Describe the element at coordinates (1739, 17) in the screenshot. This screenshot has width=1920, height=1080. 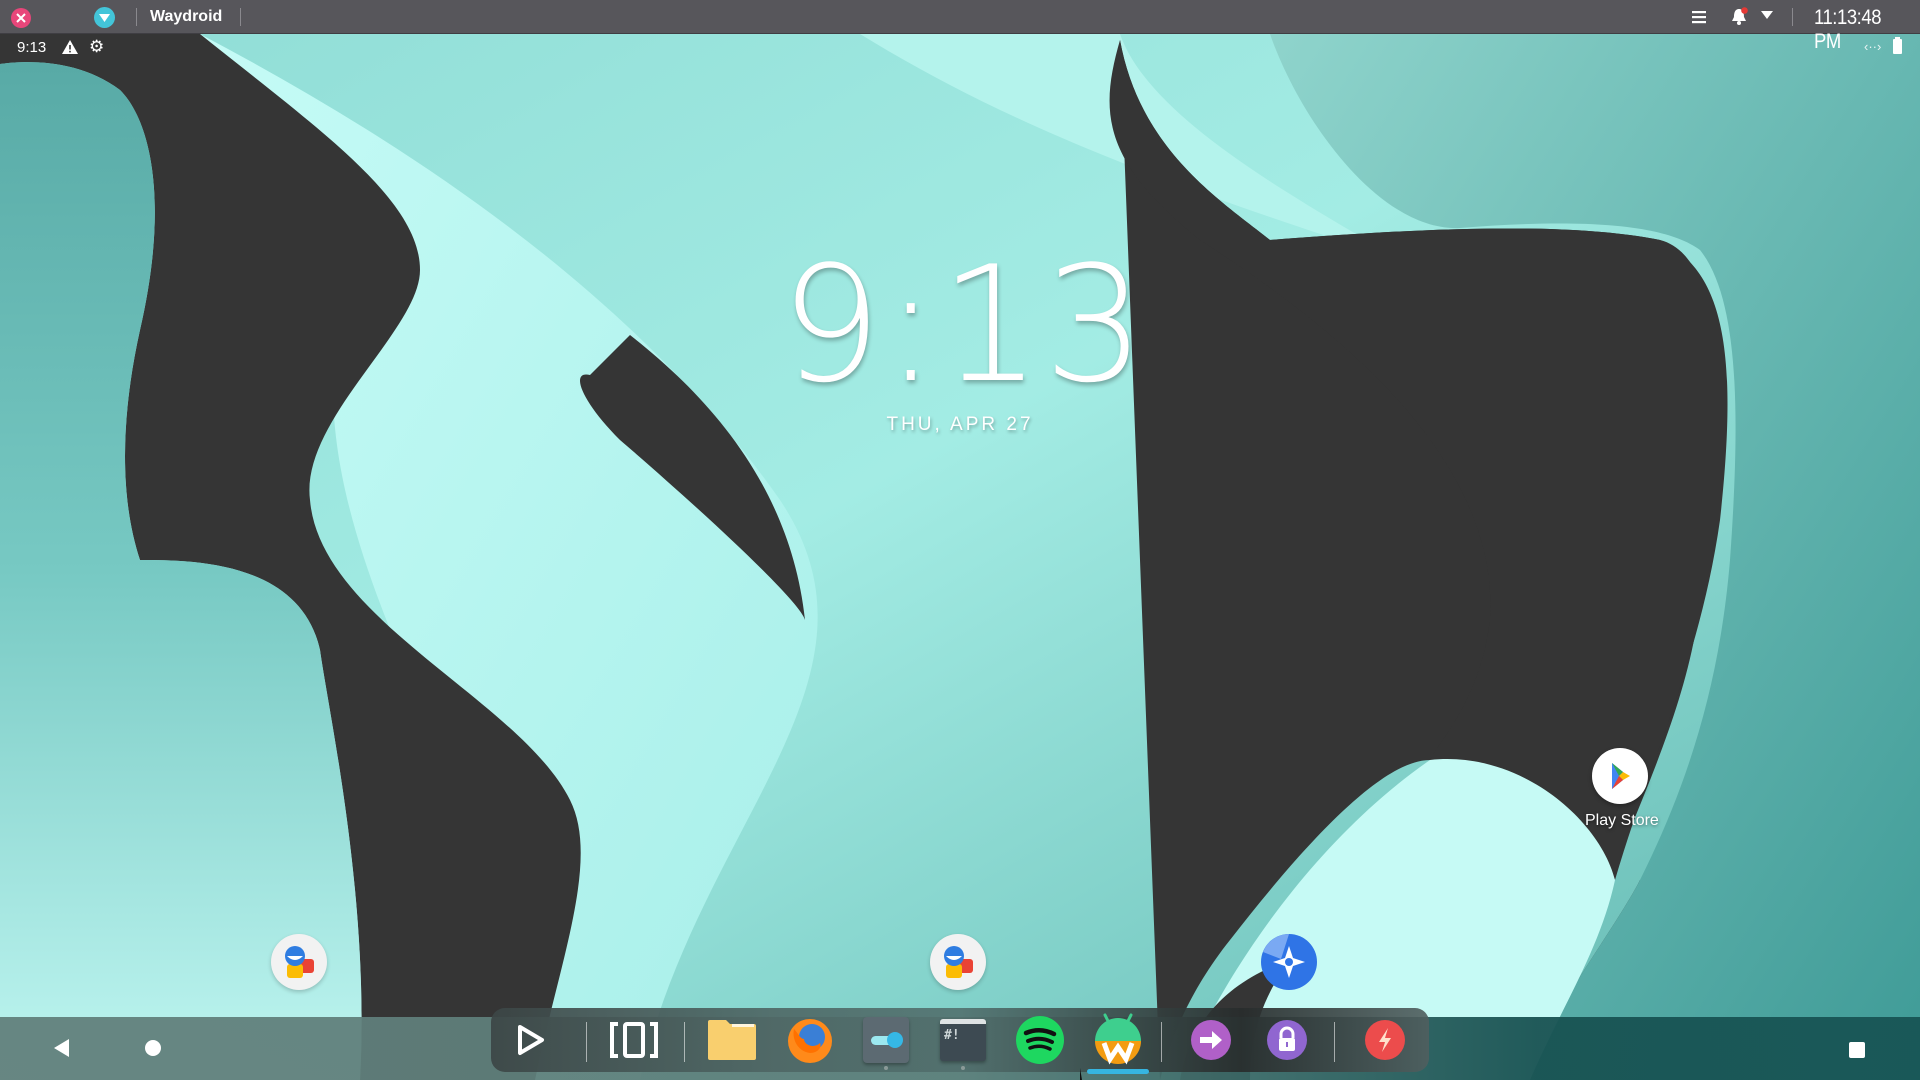
I see `bell-icon` at that location.